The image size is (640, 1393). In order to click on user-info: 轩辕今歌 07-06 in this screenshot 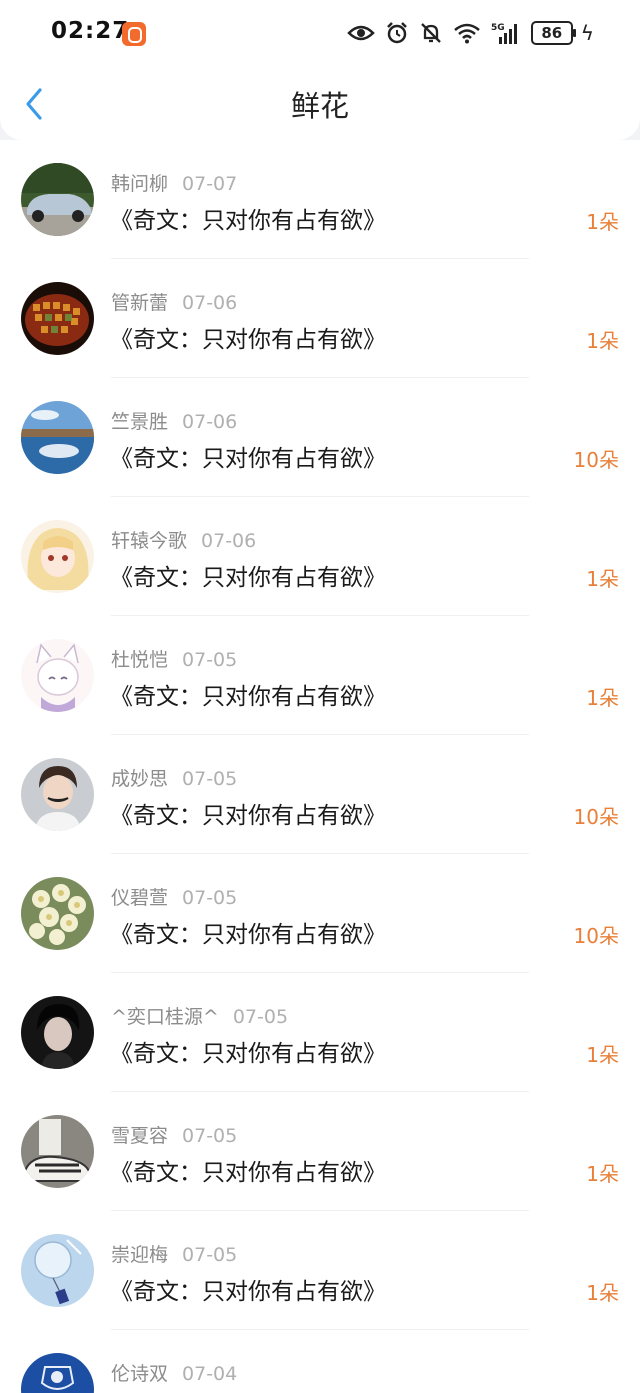, I will do `click(183, 539)`.